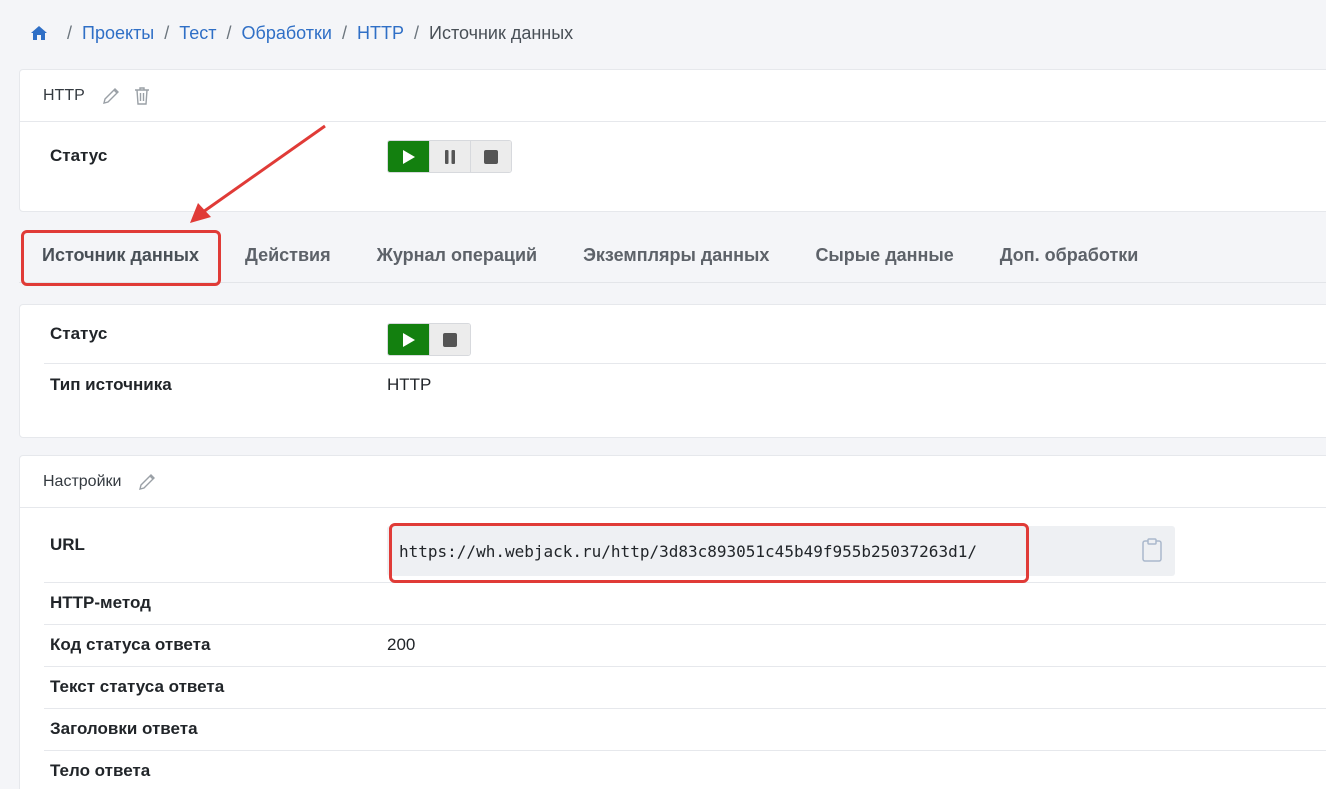  What do you see at coordinates (380, 33) in the screenshot?
I see `breadcrumb-link-http: HTTP` at bounding box center [380, 33].